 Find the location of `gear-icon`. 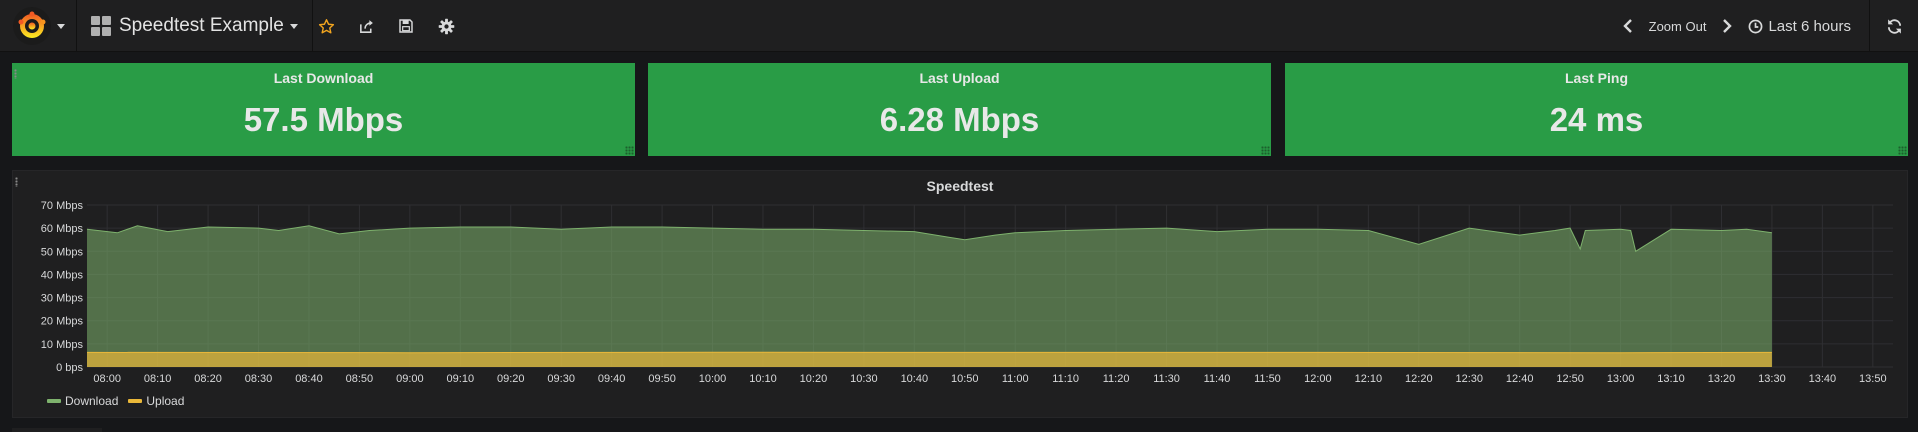

gear-icon is located at coordinates (446, 26).